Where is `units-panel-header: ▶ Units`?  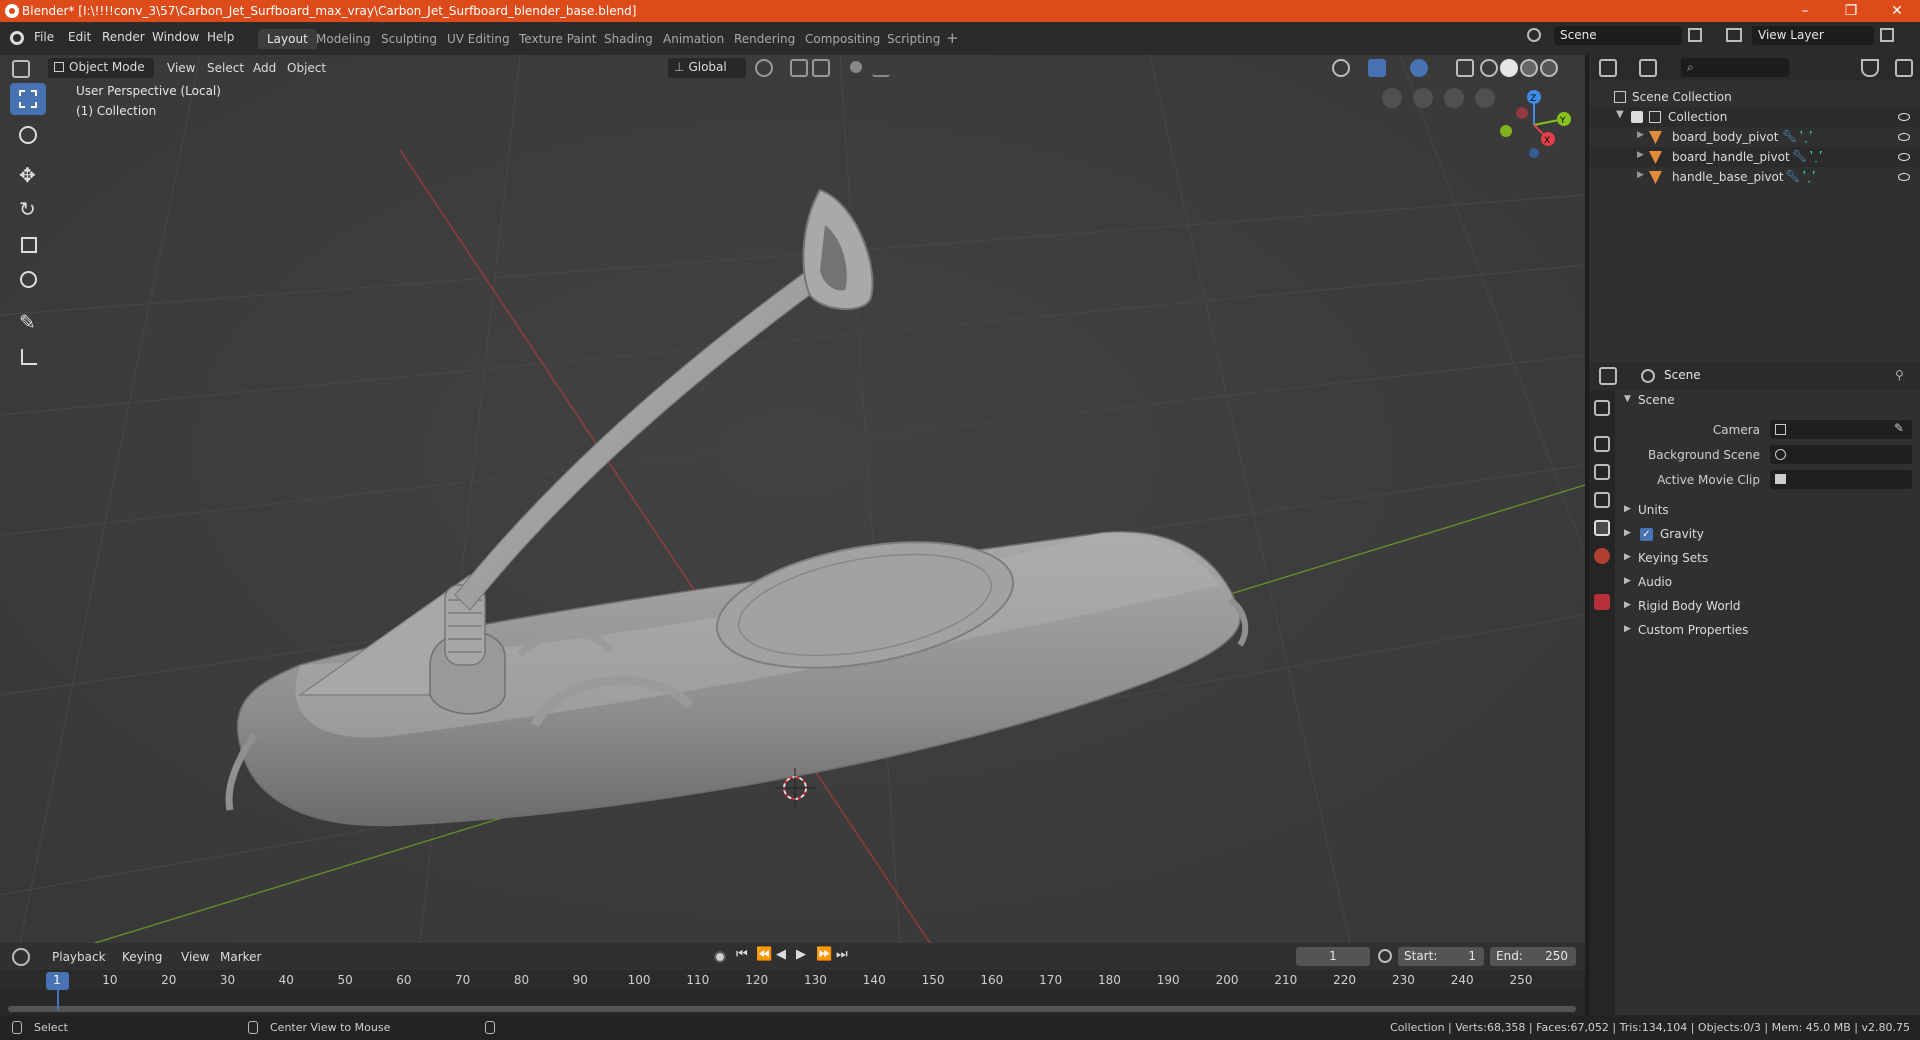
units-panel-header: ▶ Units is located at coordinates (1767, 511).